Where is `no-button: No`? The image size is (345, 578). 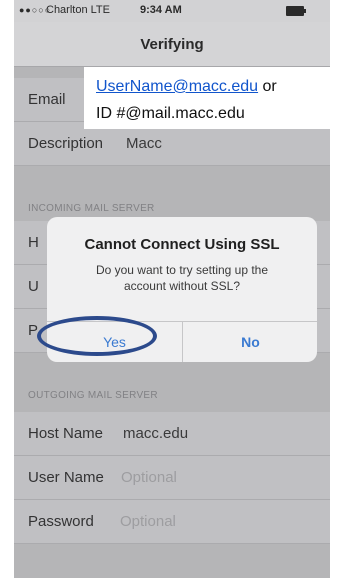 no-button: No is located at coordinates (250, 341).